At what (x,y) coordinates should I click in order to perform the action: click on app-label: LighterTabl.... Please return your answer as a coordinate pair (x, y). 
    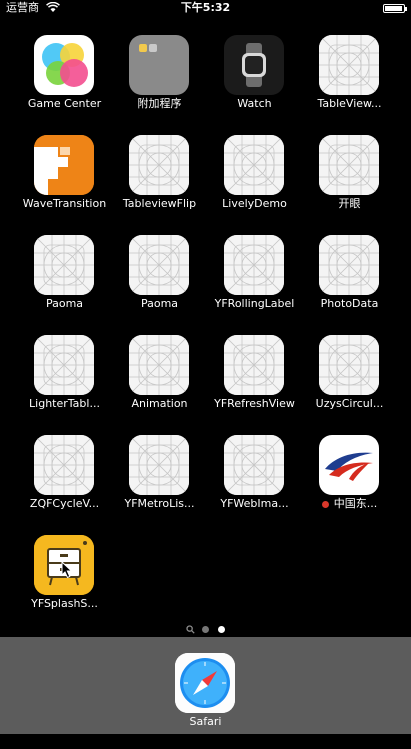
    Looking at the image, I should click on (64, 403).